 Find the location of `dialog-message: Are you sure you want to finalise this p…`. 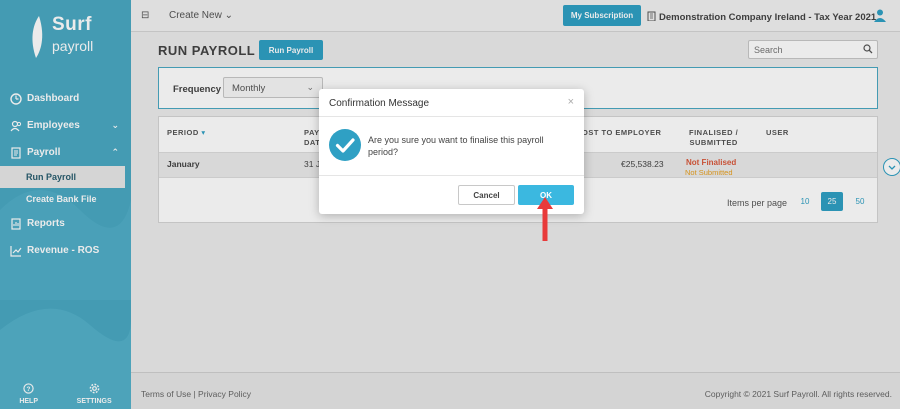

dialog-message: Are you sure you want to finalise this p… is located at coordinates (456, 146).